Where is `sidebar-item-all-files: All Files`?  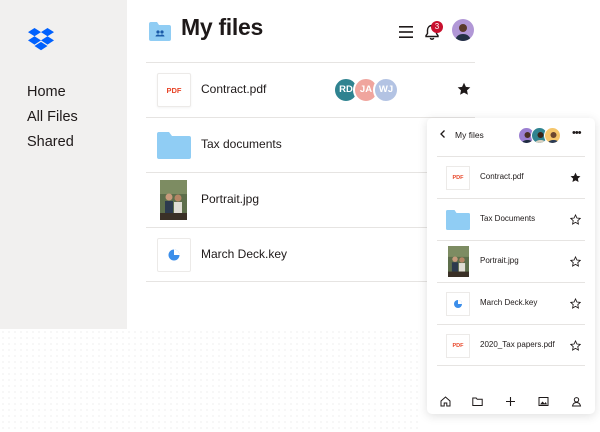 sidebar-item-all-files: All Files is located at coordinates (52, 117).